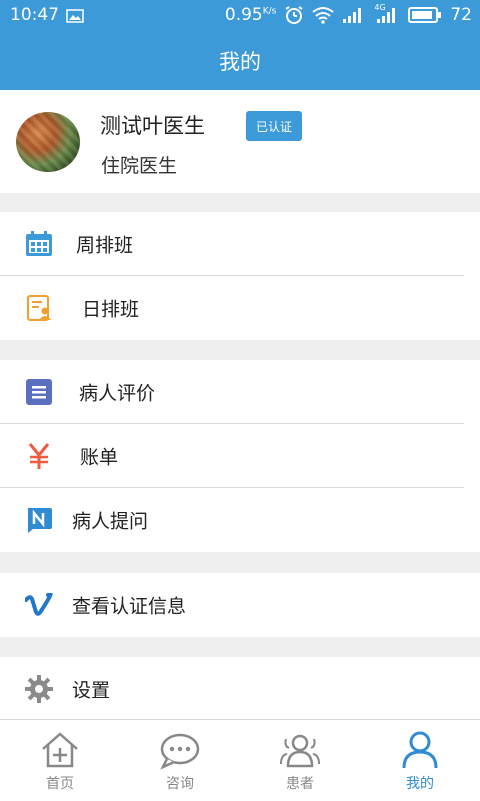 This screenshot has width=480, height=801. I want to click on menu-item-label: 账单, so click(99, 457).